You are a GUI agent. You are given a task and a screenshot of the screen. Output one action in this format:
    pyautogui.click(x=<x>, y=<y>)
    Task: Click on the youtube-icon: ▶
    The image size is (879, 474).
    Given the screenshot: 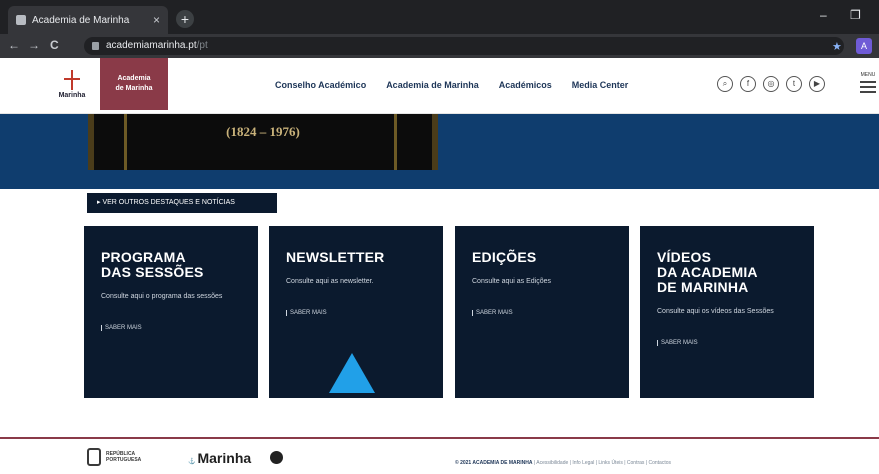 What is the action you would take?
    pyautogui.click(x=817, y=84)
    